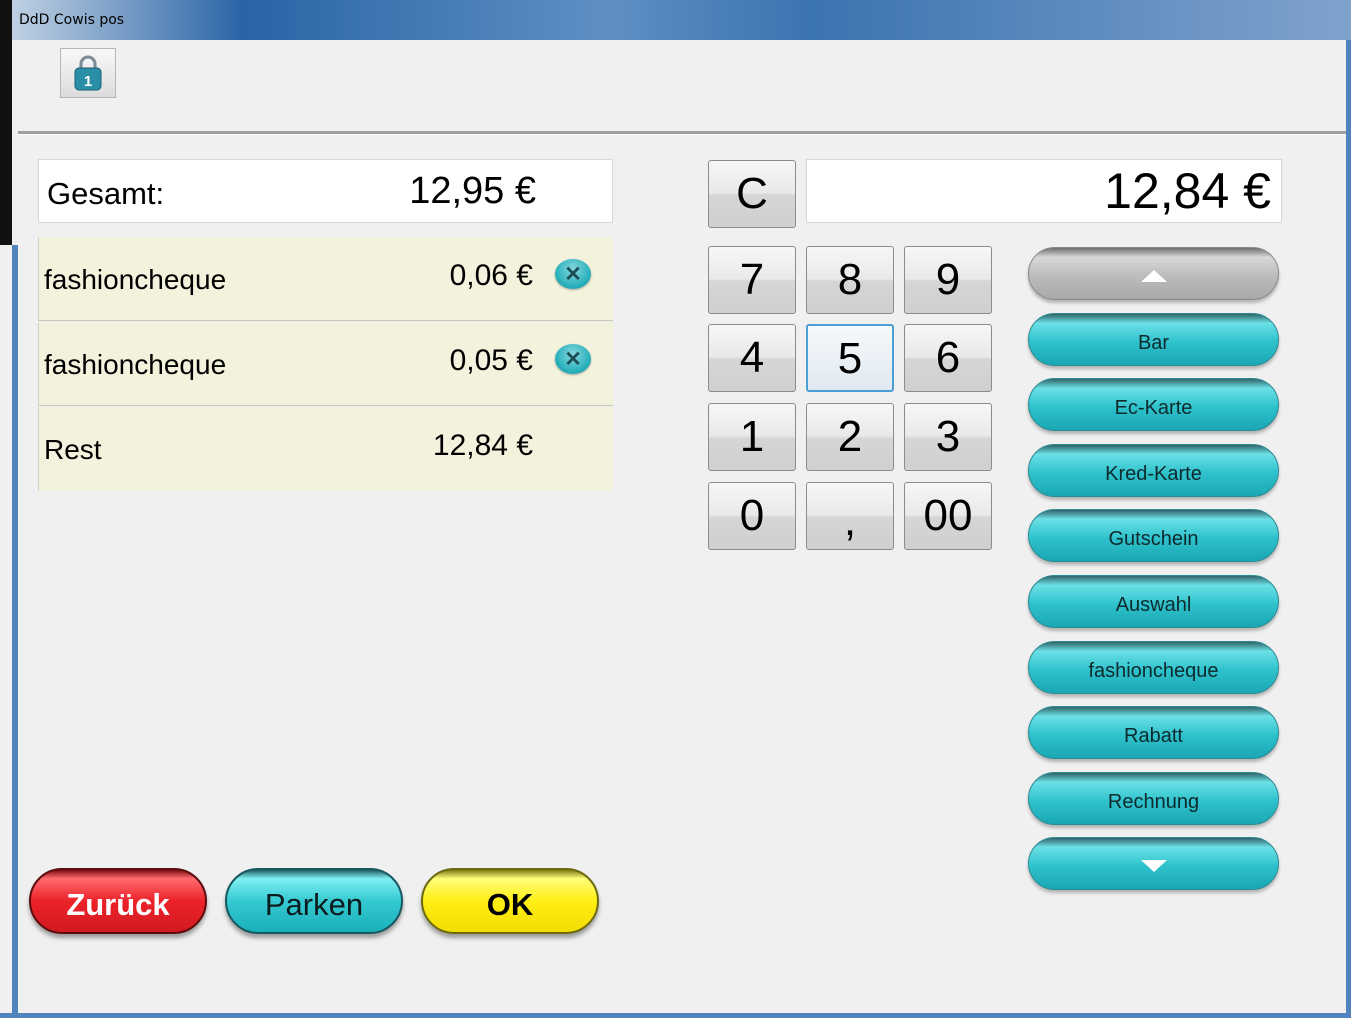  What do you see at coordinates (6, 122) in the screenshot?
I see `window-left-edge` at bounding box center [6, 122].